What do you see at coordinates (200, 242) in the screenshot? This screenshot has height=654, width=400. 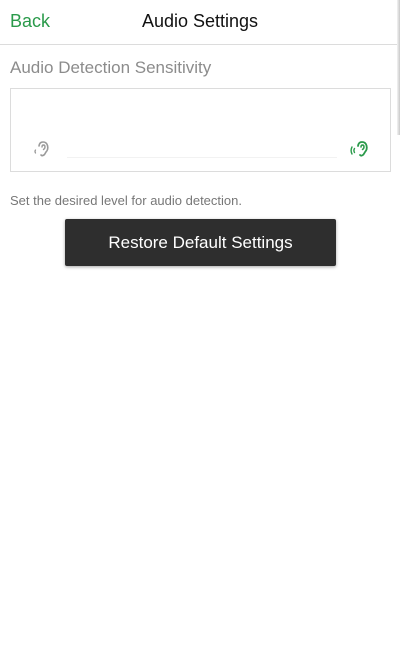 I see `restore-defaults-button: Restore Default Settings` at bounding box center [200, 242].